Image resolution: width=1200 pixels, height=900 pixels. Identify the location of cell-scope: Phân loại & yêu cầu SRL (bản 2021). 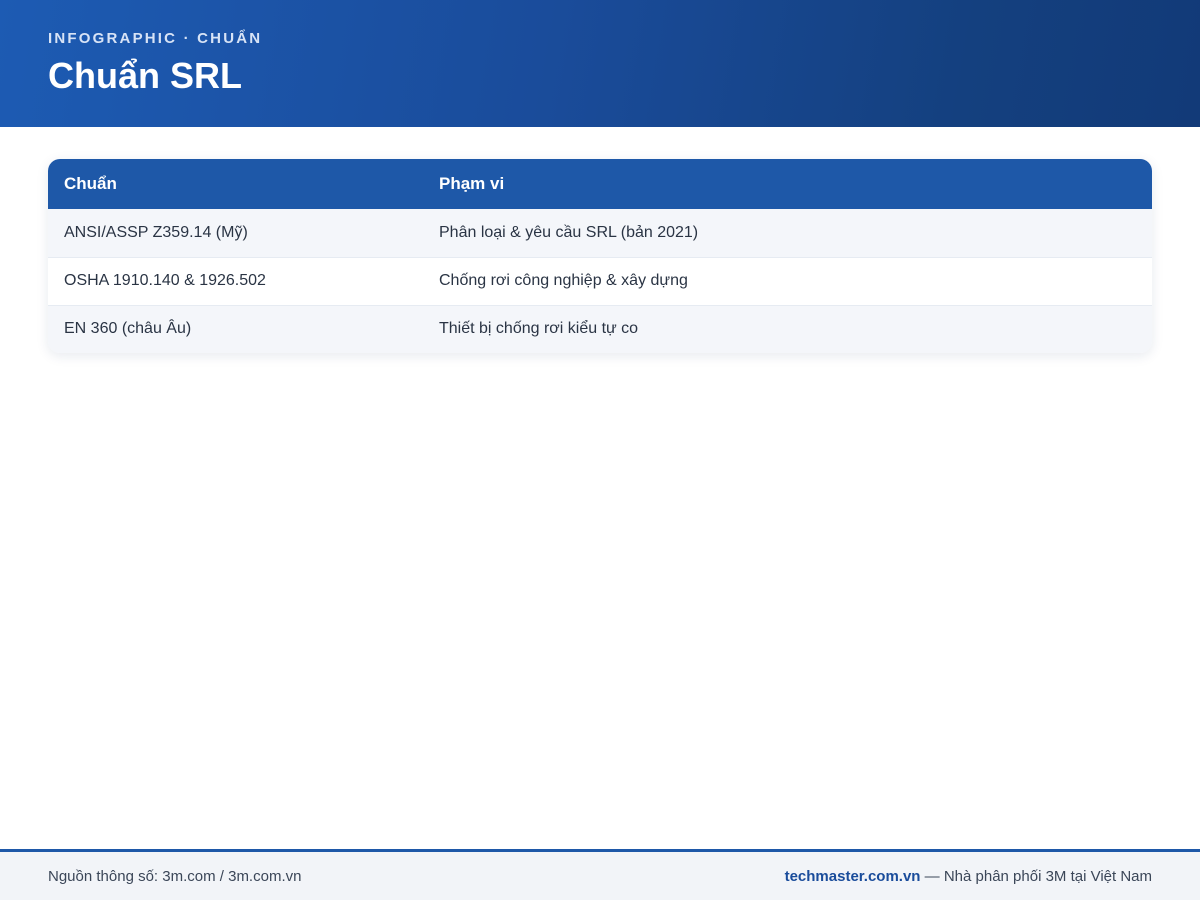
(569, 232).